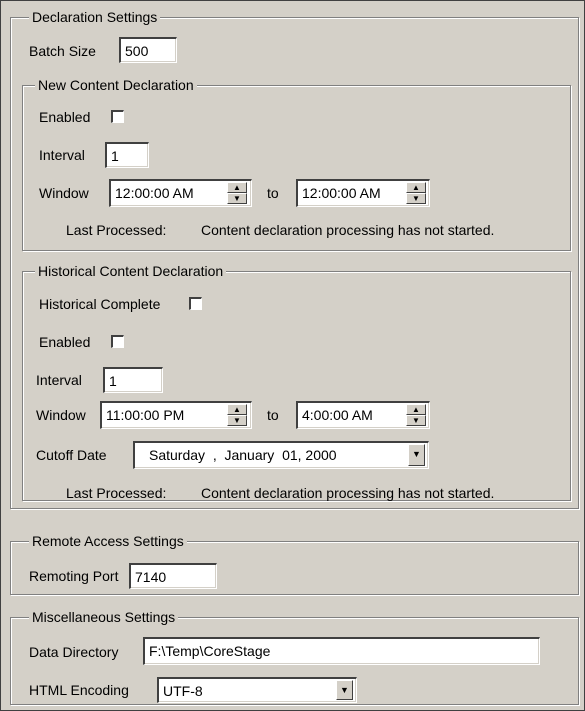 Image resolution: width=585 pixels, height=711 pixels. I want to click on new-window-label: Window, so click(64, 193).